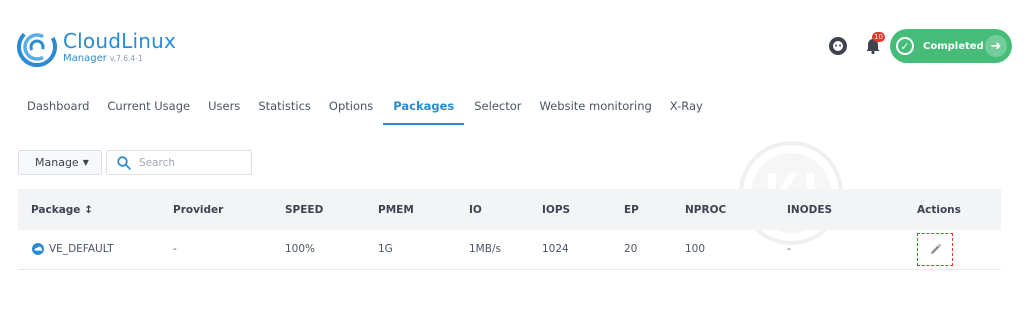 The image size is (1024, 321). I want to click on tab-users: Users, so click(224, 112).